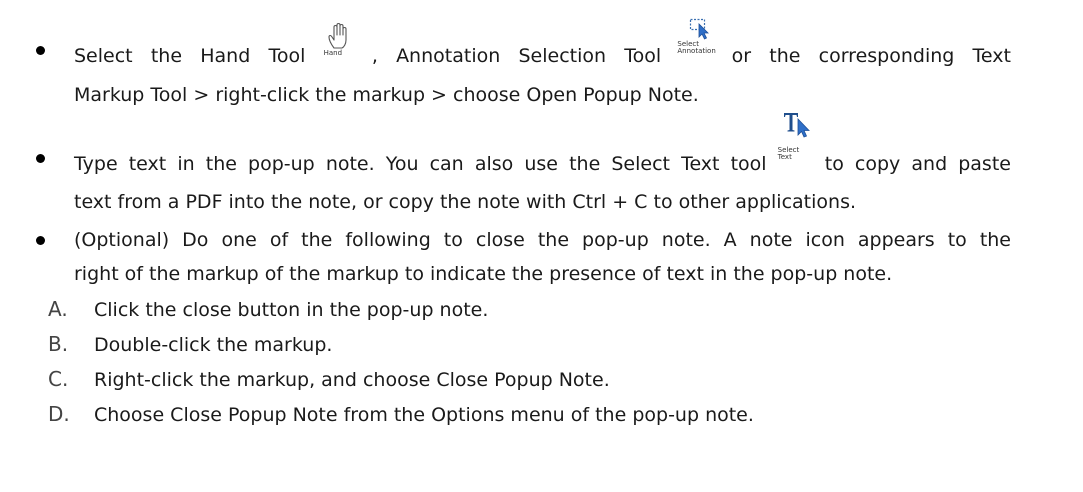 Image resolution: width=1083 pixels, height=492 pixels. Describe the element at coordinates (696, 47) in the screenshot. I see `annotation-selection-icon-label: Select Annotation` at that location.